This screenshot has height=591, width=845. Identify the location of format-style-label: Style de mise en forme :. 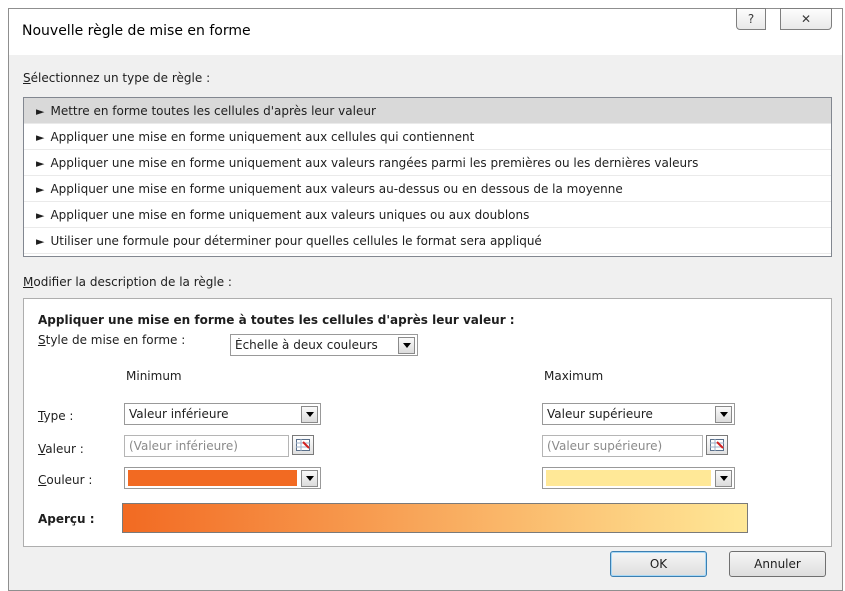
(112, 340).